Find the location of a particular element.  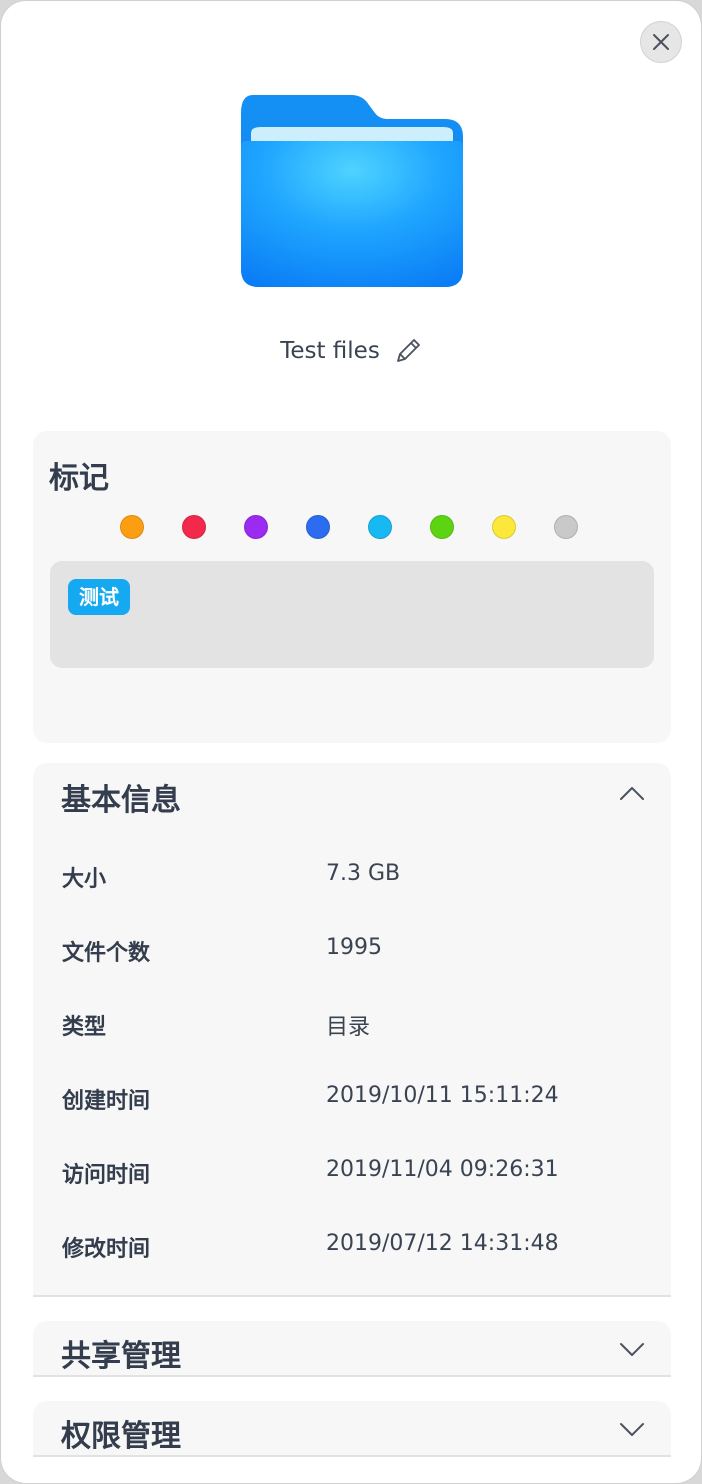

close-button is located at coordinates (661, 42).